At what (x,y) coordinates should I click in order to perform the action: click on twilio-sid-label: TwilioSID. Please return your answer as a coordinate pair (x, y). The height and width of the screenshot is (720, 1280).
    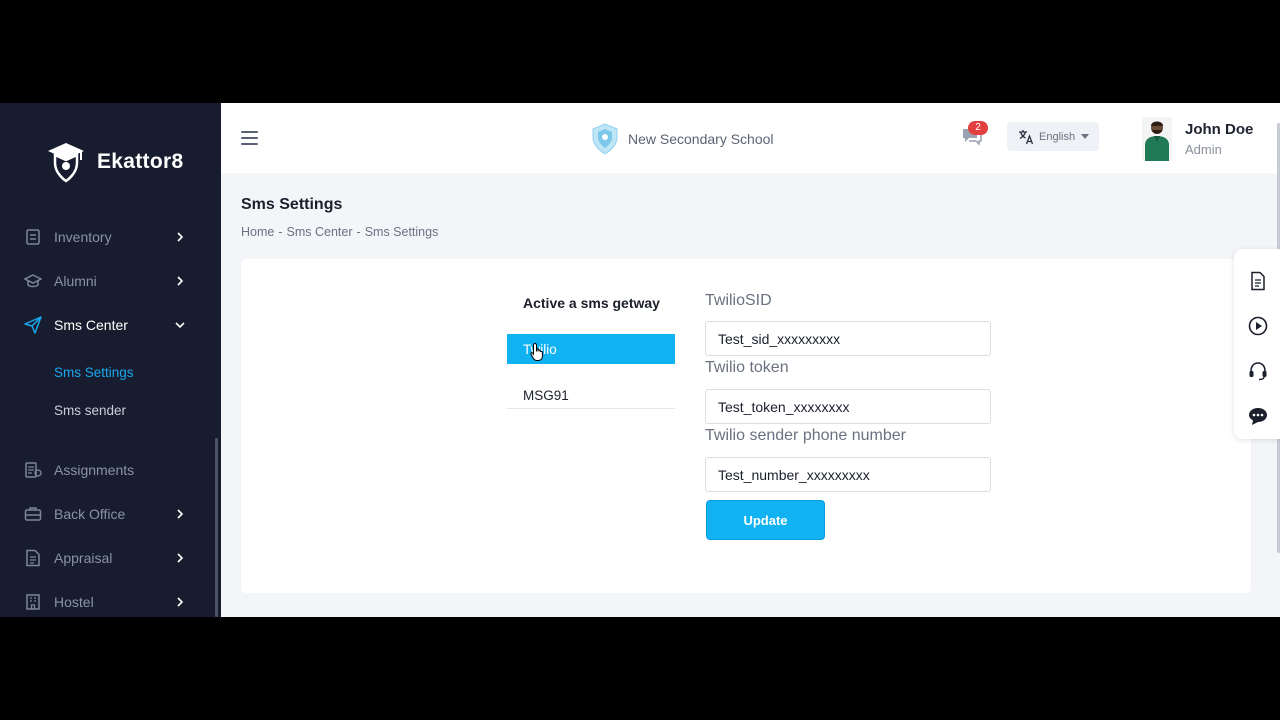
    Looking at the image, I should click on (738, 300).